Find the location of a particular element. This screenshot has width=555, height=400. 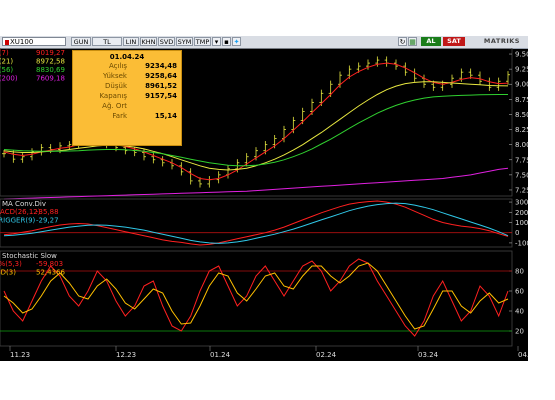

tool-button-sym: SYM is located at coordinates (184, 41).